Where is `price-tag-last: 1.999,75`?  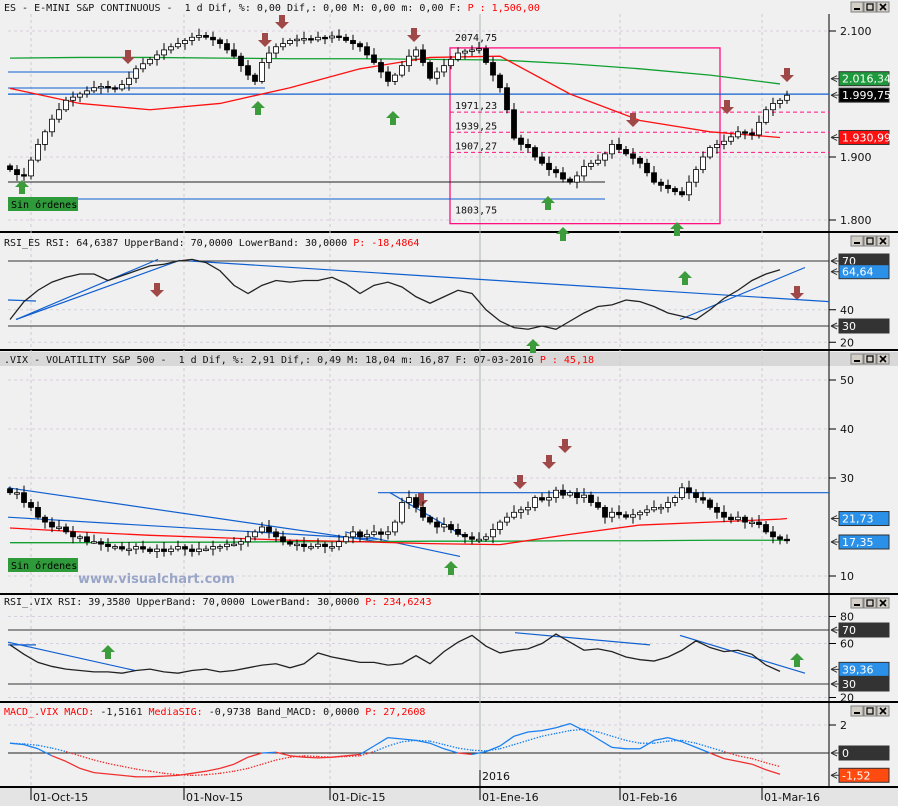 price-tag-last: 1.999,75 is located at coordinates (866, 95).